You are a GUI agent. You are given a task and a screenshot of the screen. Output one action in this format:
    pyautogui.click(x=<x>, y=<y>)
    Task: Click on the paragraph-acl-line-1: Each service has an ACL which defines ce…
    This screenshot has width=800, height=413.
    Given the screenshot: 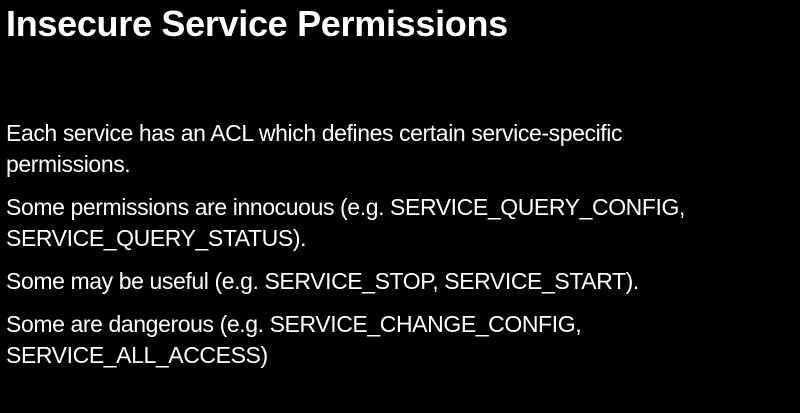 What is the action you would take?
    pyautogui.click(x=314, y=133)
    